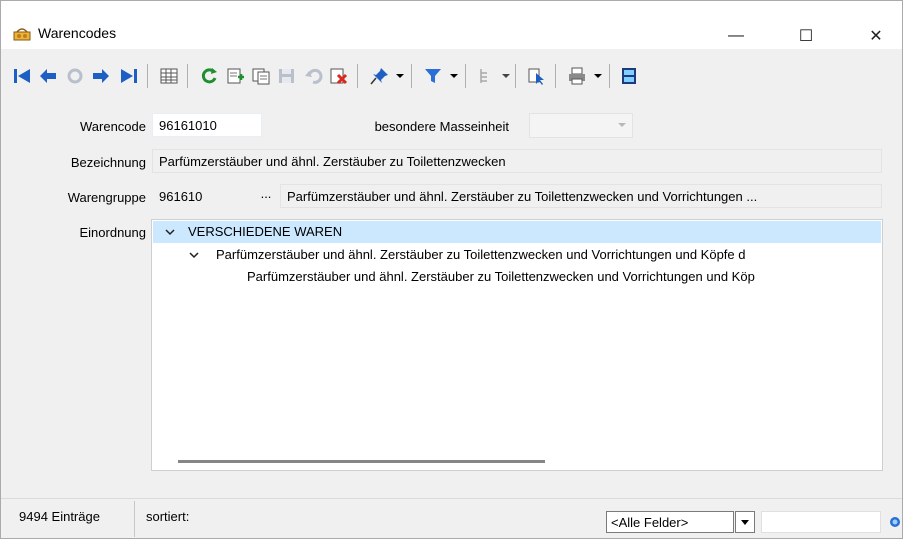  I want to click on pin-dropdown-icon, so click(400, 76).